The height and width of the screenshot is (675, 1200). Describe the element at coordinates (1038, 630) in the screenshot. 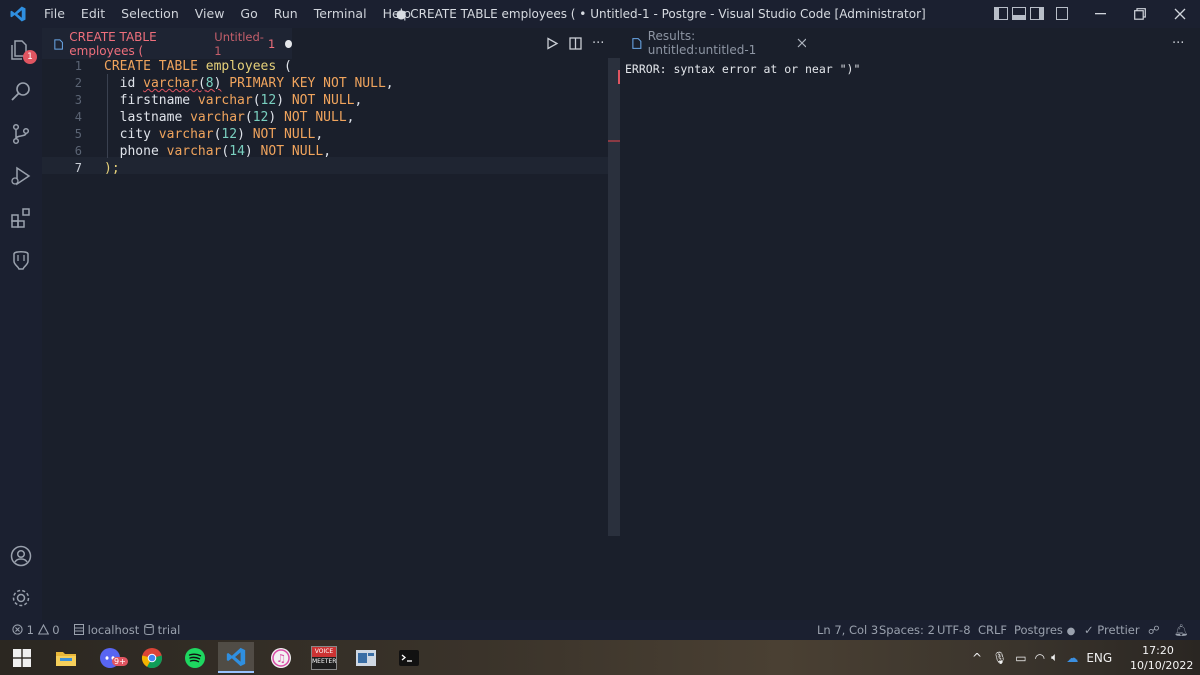

I see `language-name: Postgres` at that location.